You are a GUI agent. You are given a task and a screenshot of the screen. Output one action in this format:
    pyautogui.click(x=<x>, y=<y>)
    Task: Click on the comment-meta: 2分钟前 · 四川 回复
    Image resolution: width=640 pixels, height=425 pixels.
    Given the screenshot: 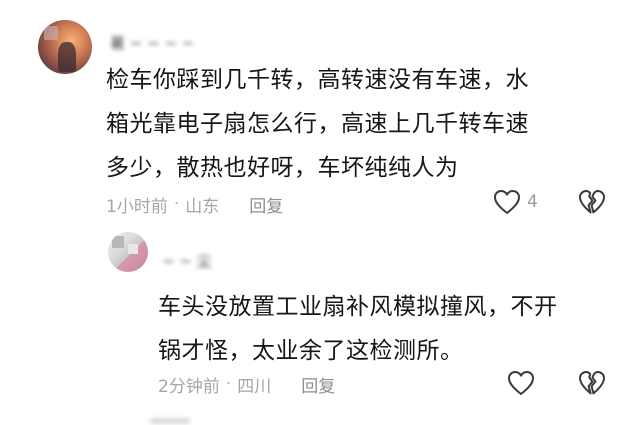 What is the action you would take?
    pyautogui.click(x=246, y=384)
    